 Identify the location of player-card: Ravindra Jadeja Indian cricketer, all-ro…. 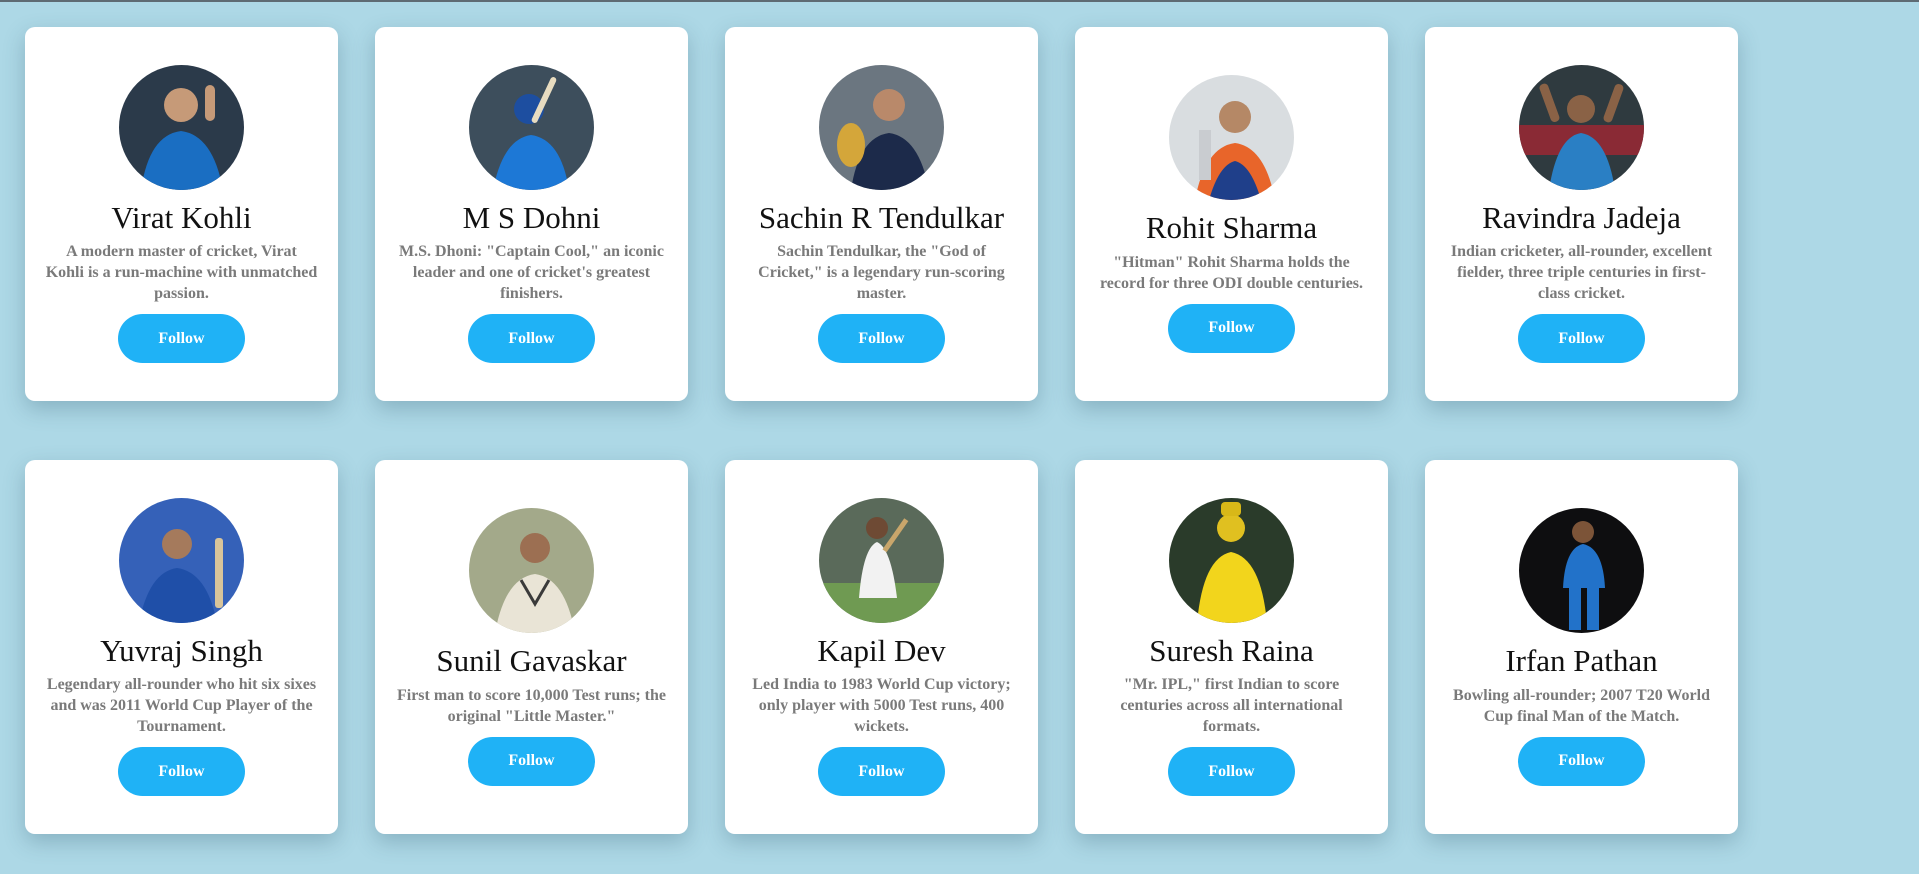
(1581, 214).